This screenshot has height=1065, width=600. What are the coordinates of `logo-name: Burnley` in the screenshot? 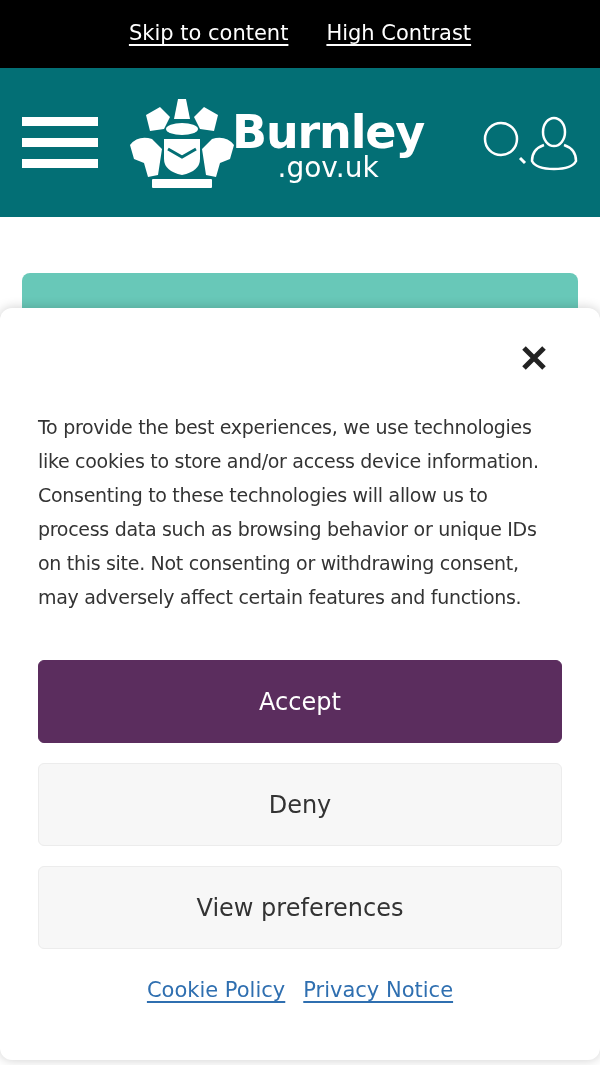 It's located at (328, 131).